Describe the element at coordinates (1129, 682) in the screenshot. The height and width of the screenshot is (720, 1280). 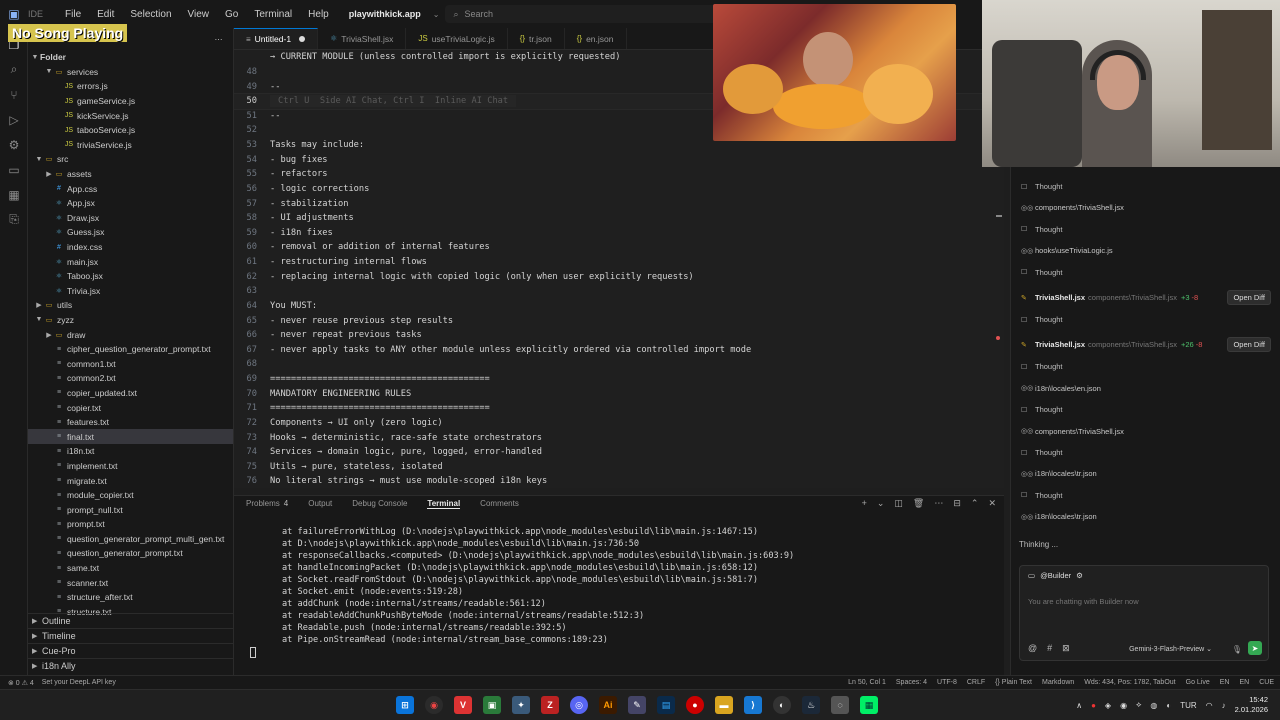
I see `word-count: Wds: 434, Pos: 1782, TabOut` at that location.